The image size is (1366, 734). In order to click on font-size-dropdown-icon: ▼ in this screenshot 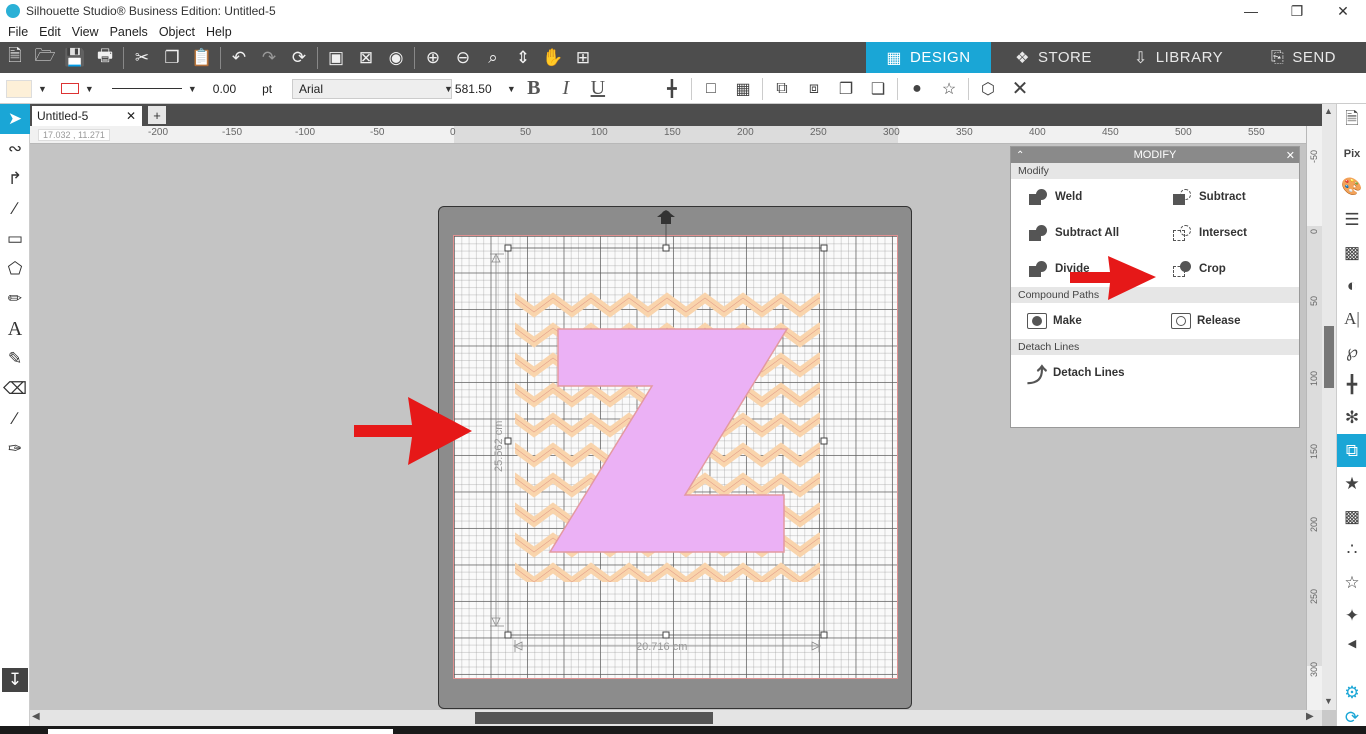, I will do `click(511, 89)`.